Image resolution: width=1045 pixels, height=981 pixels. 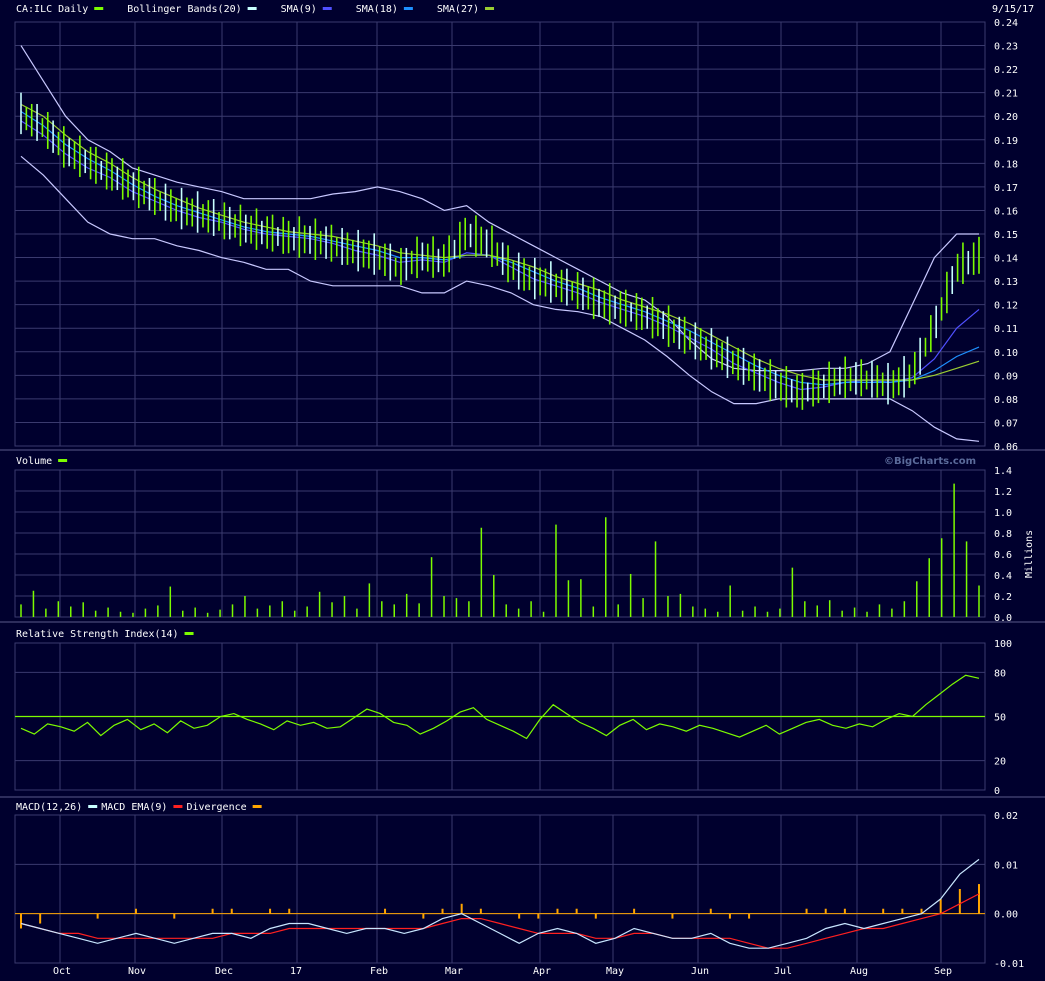 I want to click on price-tick-label: 0.23, so click(x=1006, y=47).